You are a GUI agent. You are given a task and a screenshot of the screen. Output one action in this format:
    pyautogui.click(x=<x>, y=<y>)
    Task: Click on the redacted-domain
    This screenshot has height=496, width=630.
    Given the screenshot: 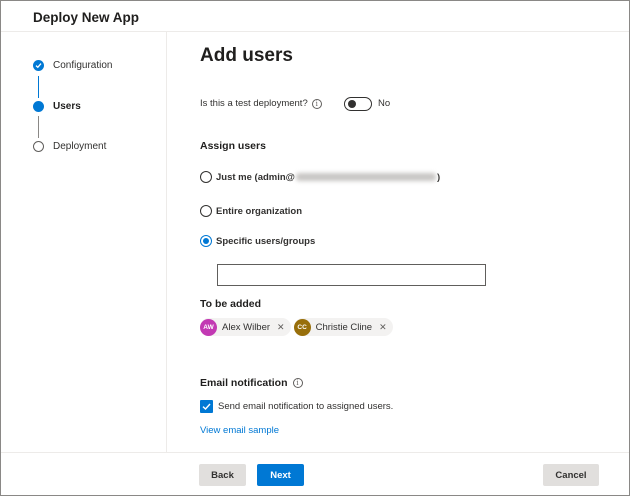 What is the action you would take?
    pyautogui.click(x=365, y=177)
    